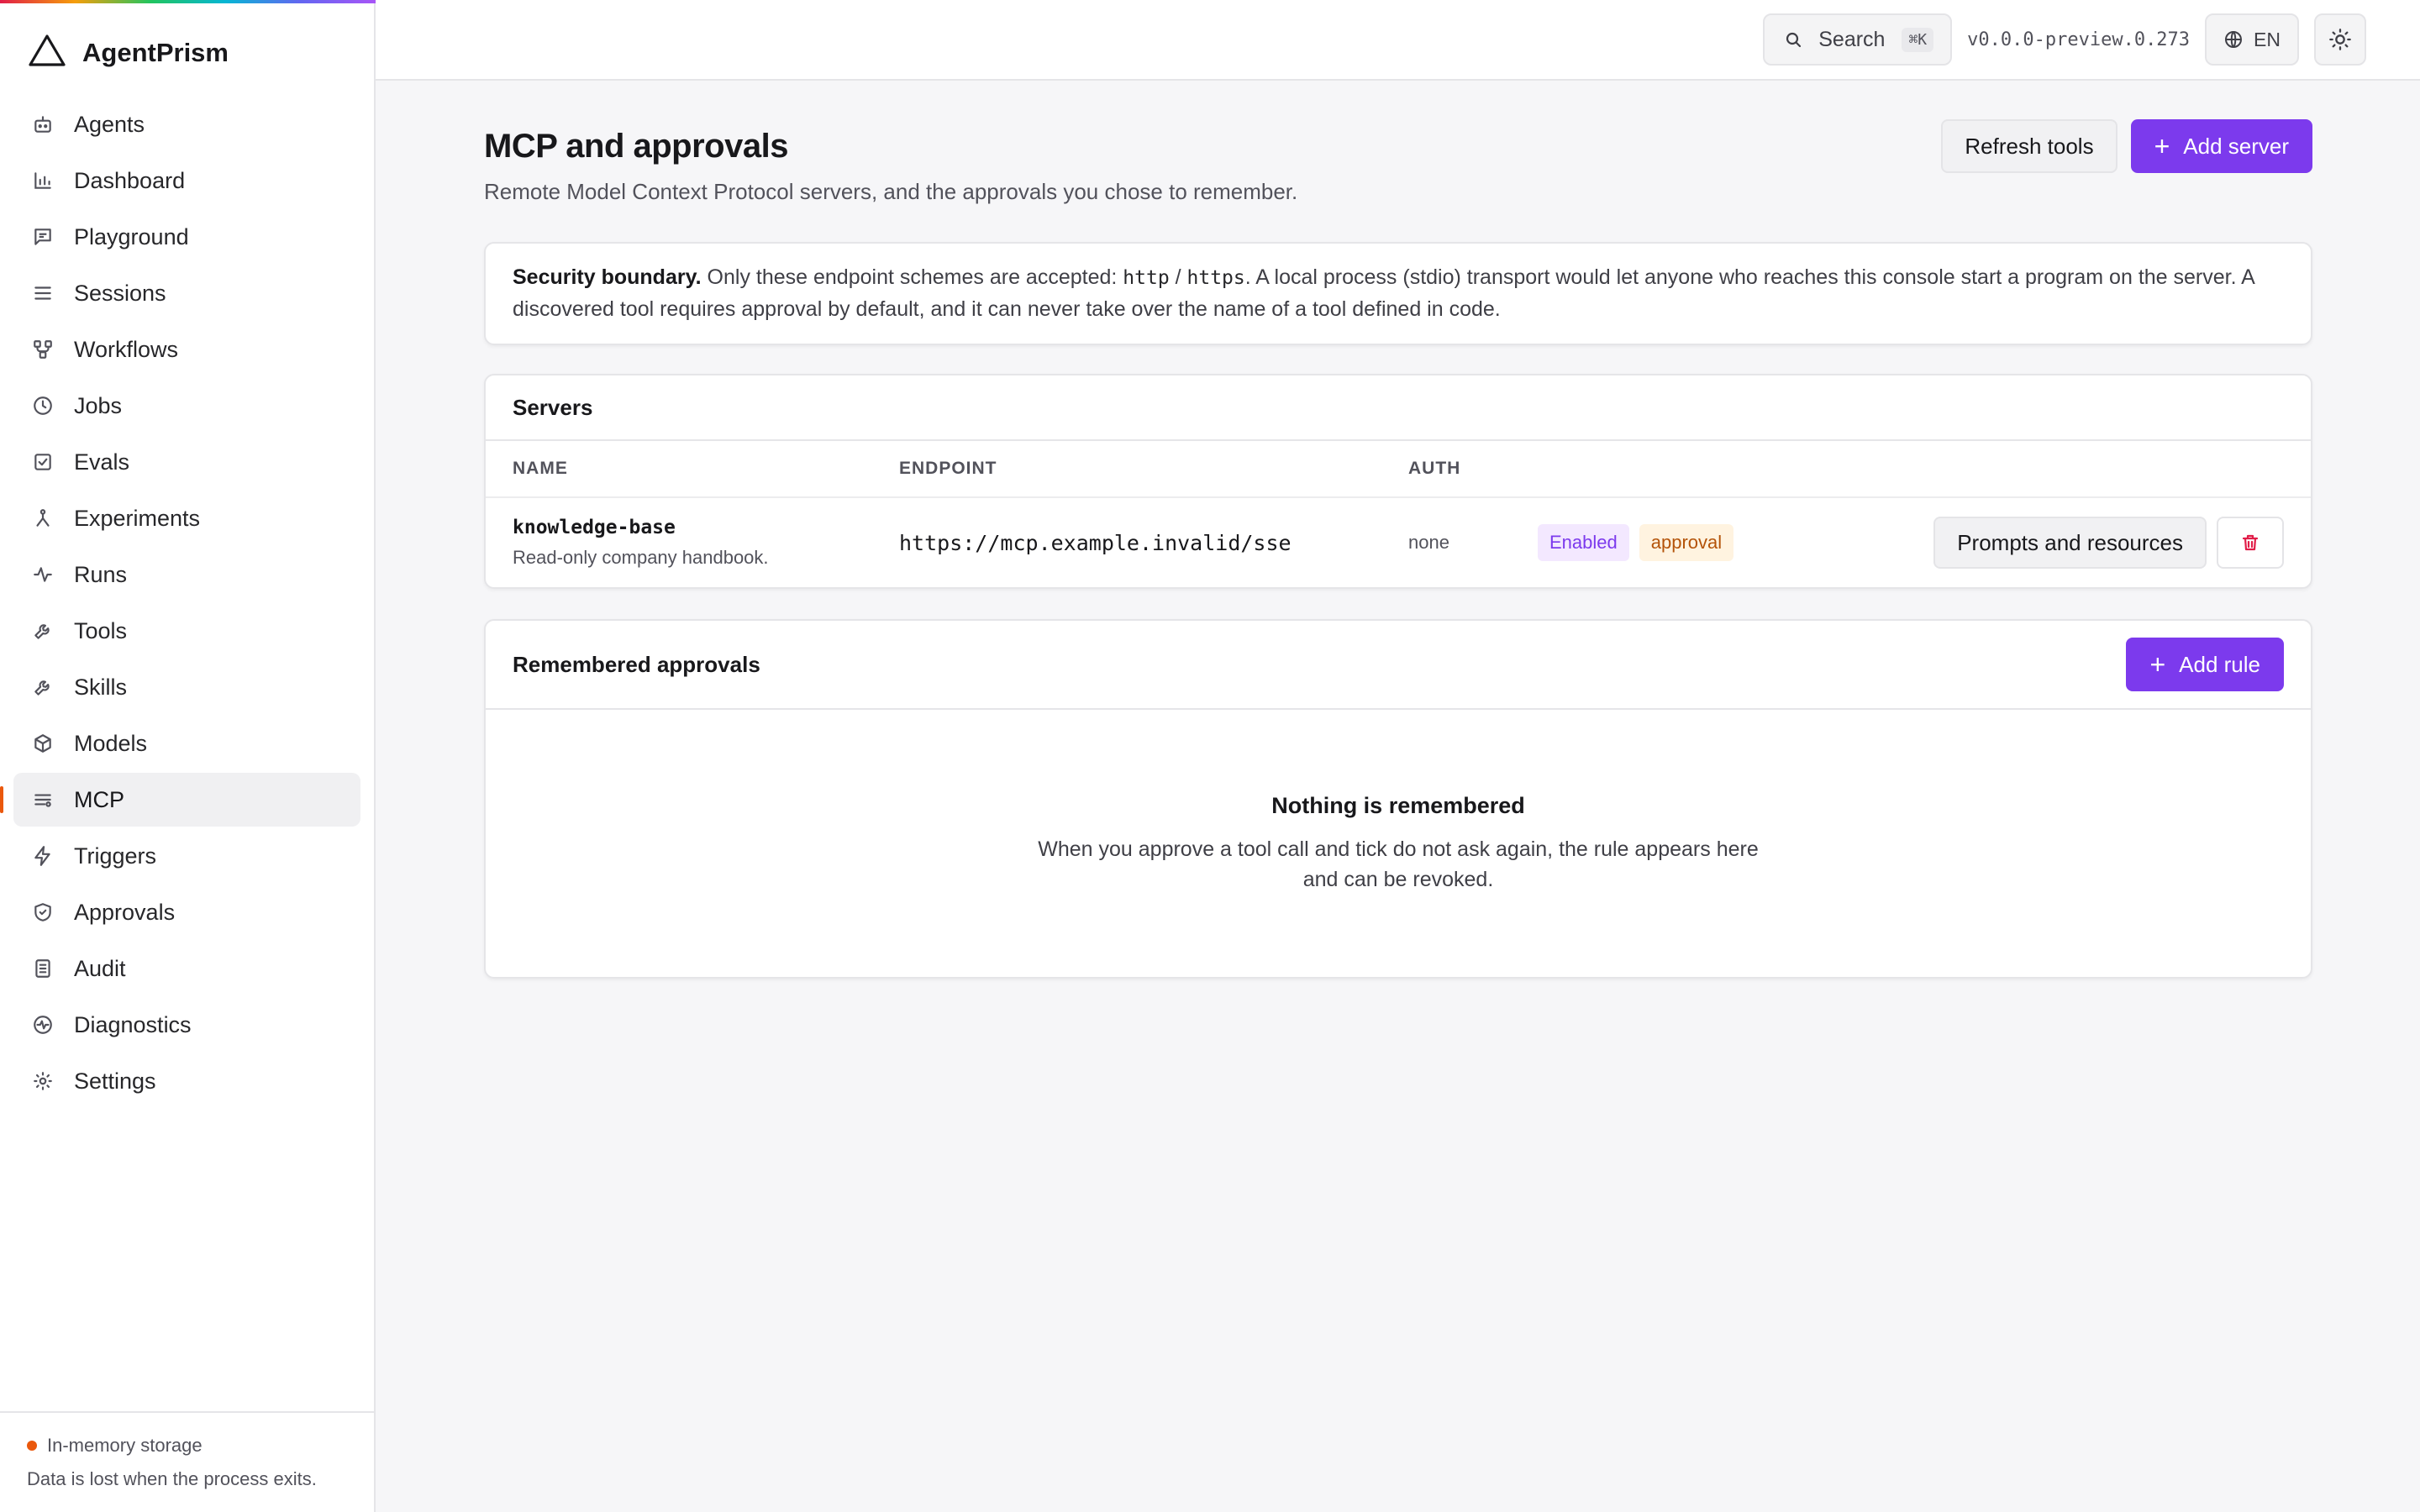  What do you see at coordinates (42, 1081) in the screenshot?
I see `gear-icon` at bounding box center [42, 1081].